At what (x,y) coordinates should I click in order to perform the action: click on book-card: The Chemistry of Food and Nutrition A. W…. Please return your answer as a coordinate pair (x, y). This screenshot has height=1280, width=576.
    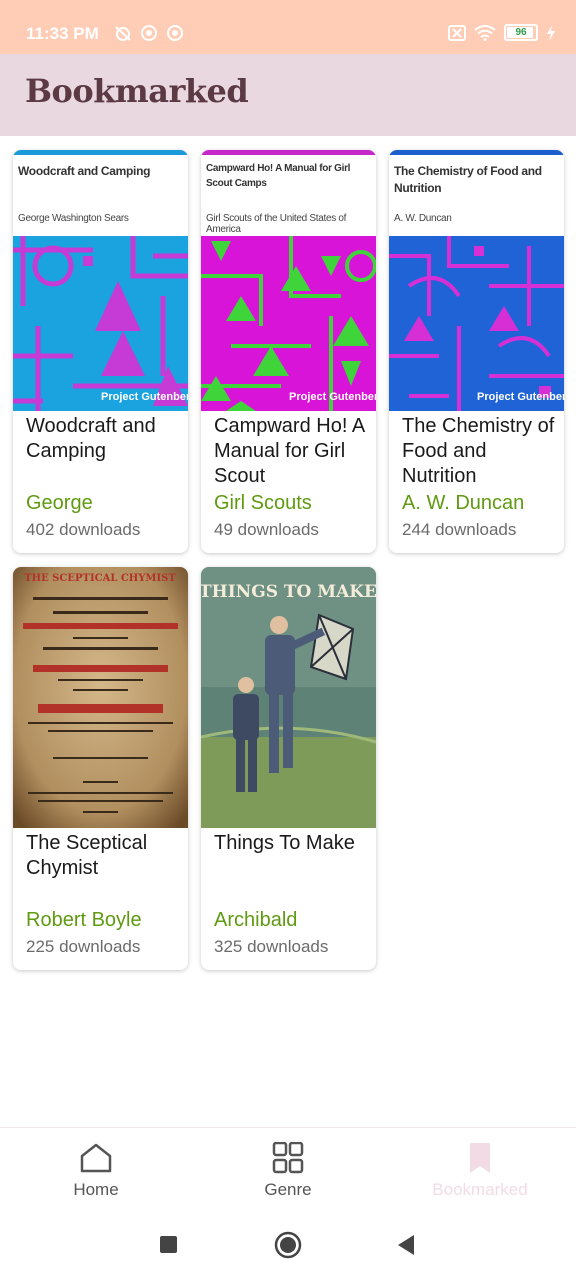
    Looking at the image, I should click on (476, 351).